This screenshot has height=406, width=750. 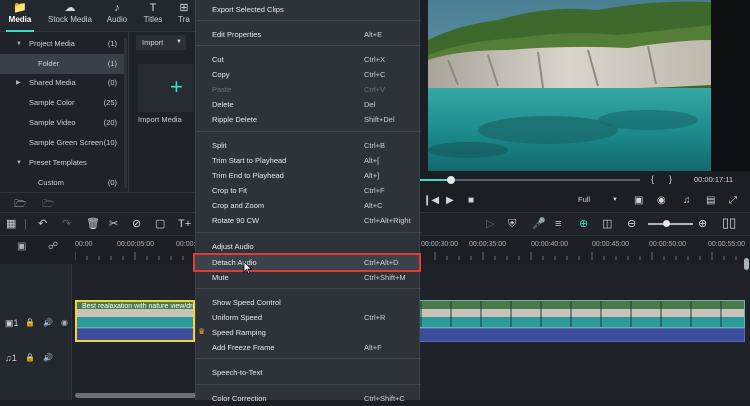 I want to click on menu-item-delete: Delete Del, so click(x=308, y=104).